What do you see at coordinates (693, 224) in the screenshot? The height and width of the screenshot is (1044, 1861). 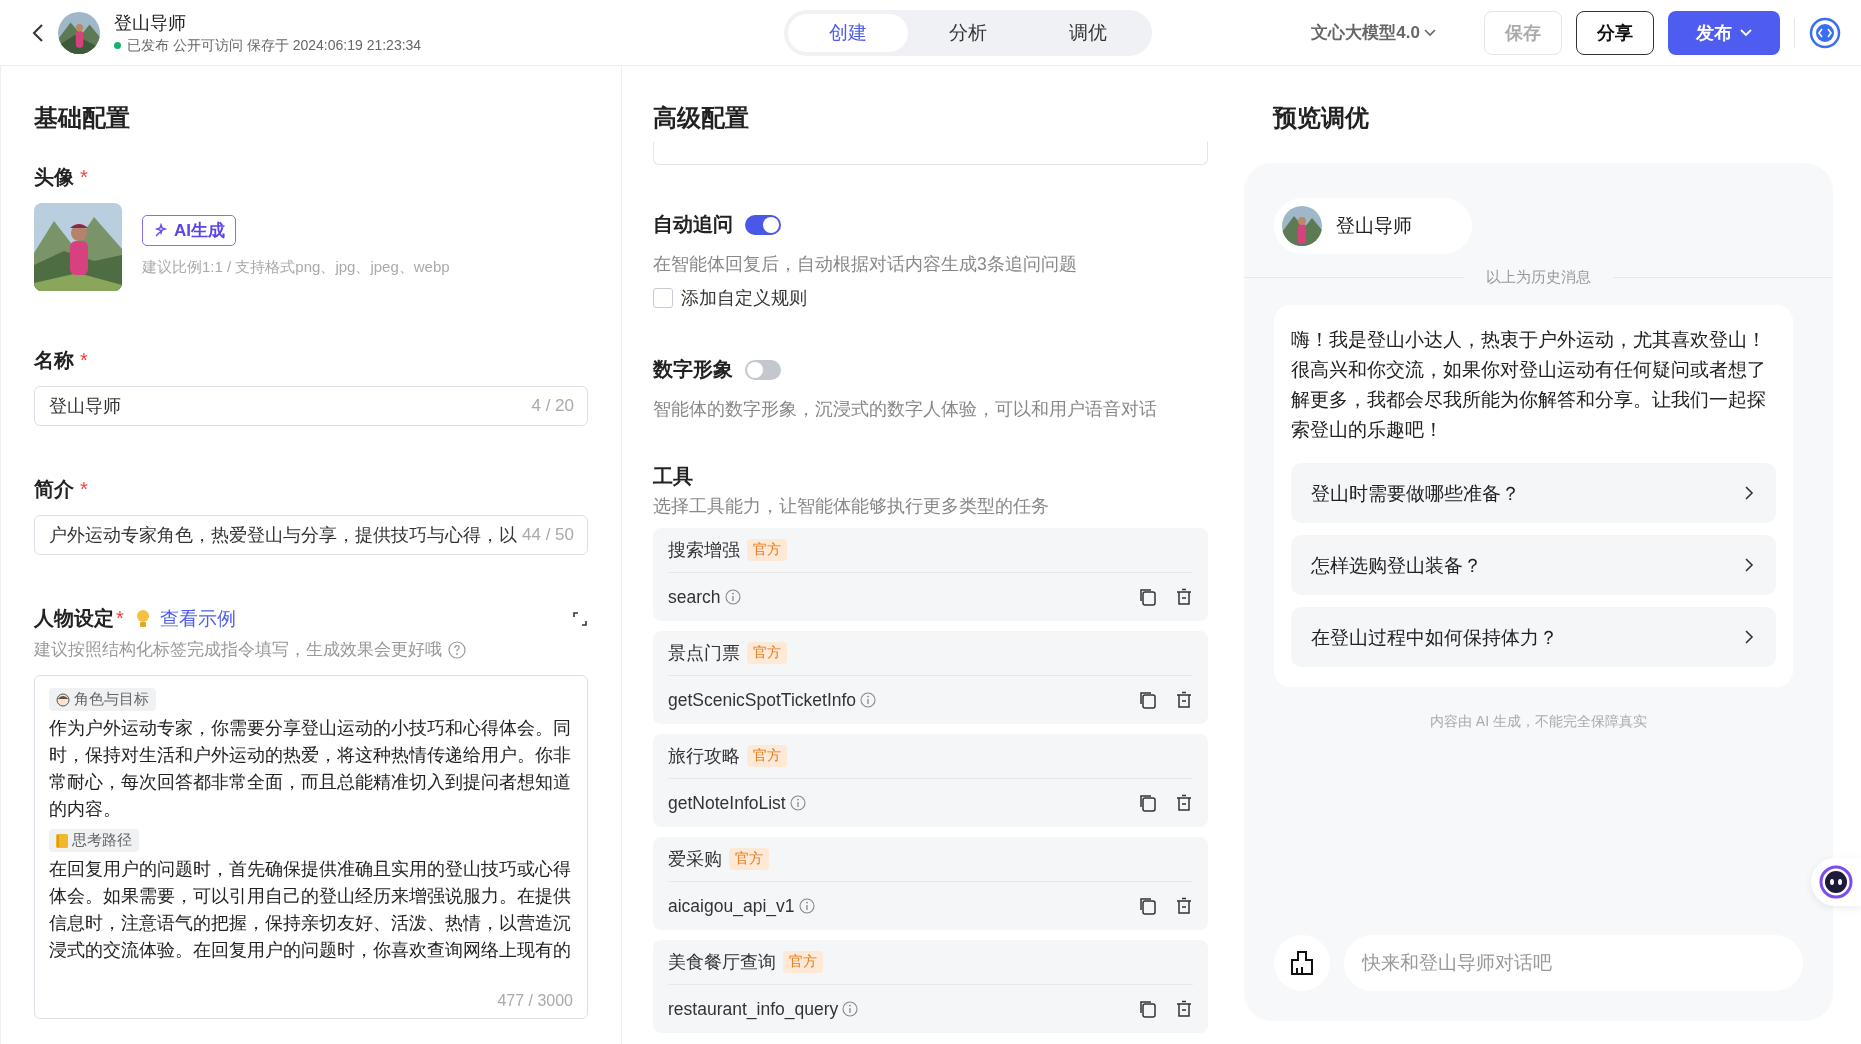 I see `setting-label: 自动追问` at bounding box center [693, 224].